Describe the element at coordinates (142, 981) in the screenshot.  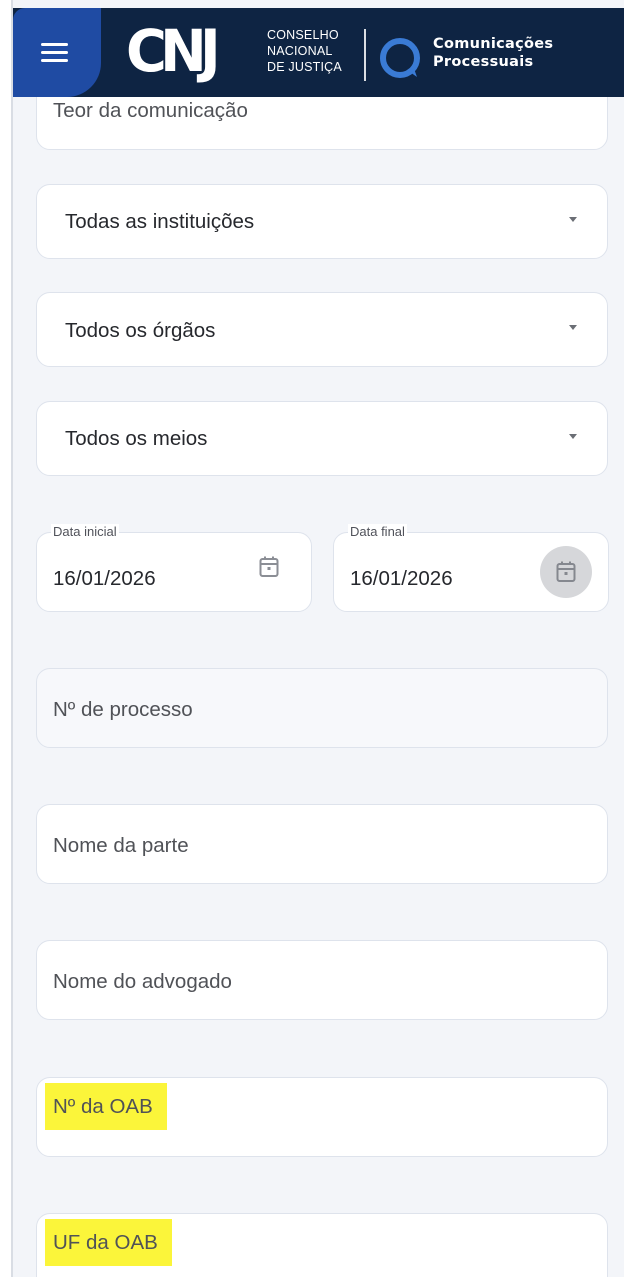
I see `nome-advogado-placeholder: Nome do advogado` at that location.